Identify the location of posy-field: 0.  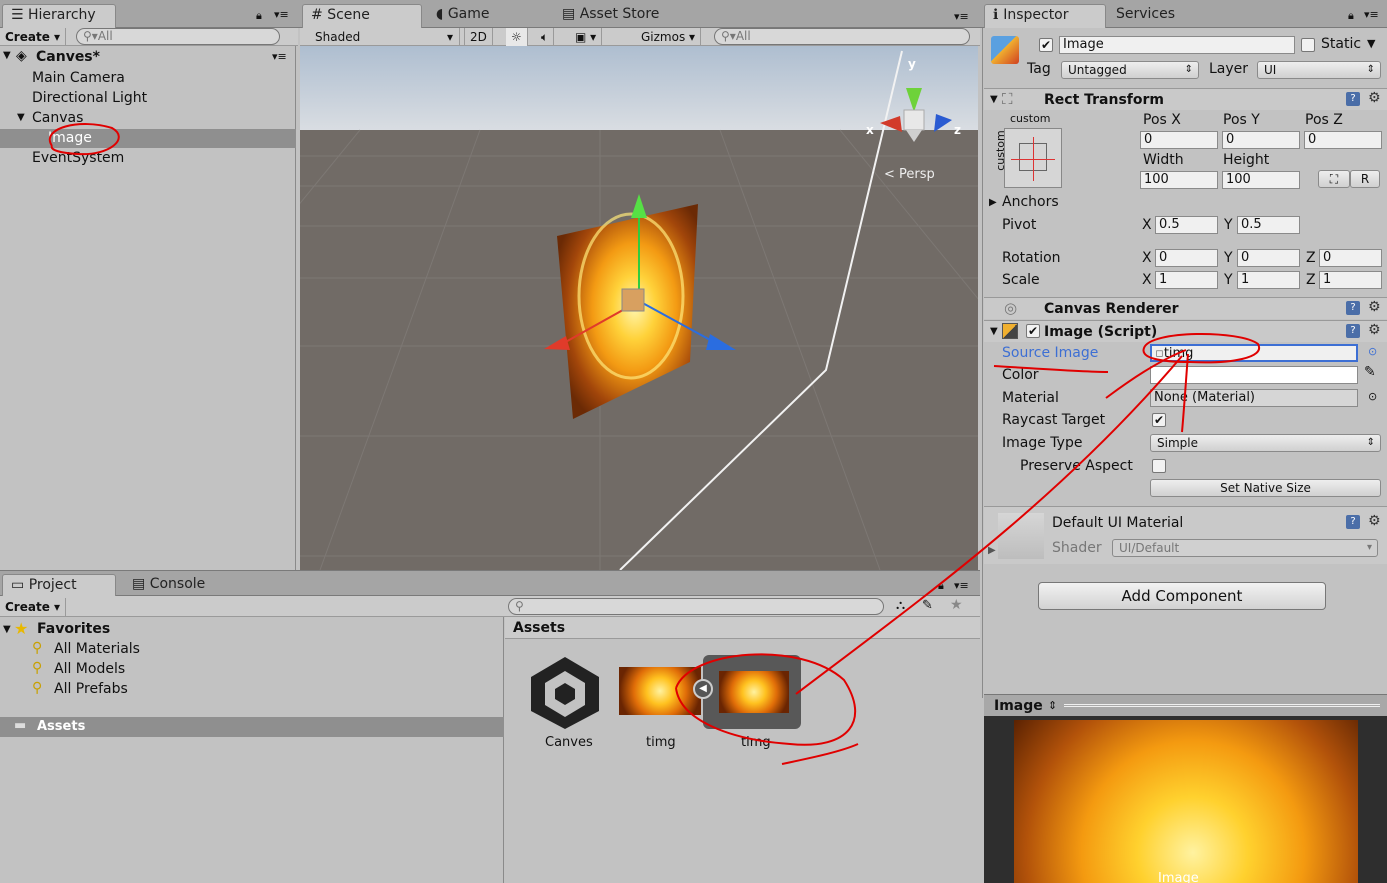
(1261, 140).